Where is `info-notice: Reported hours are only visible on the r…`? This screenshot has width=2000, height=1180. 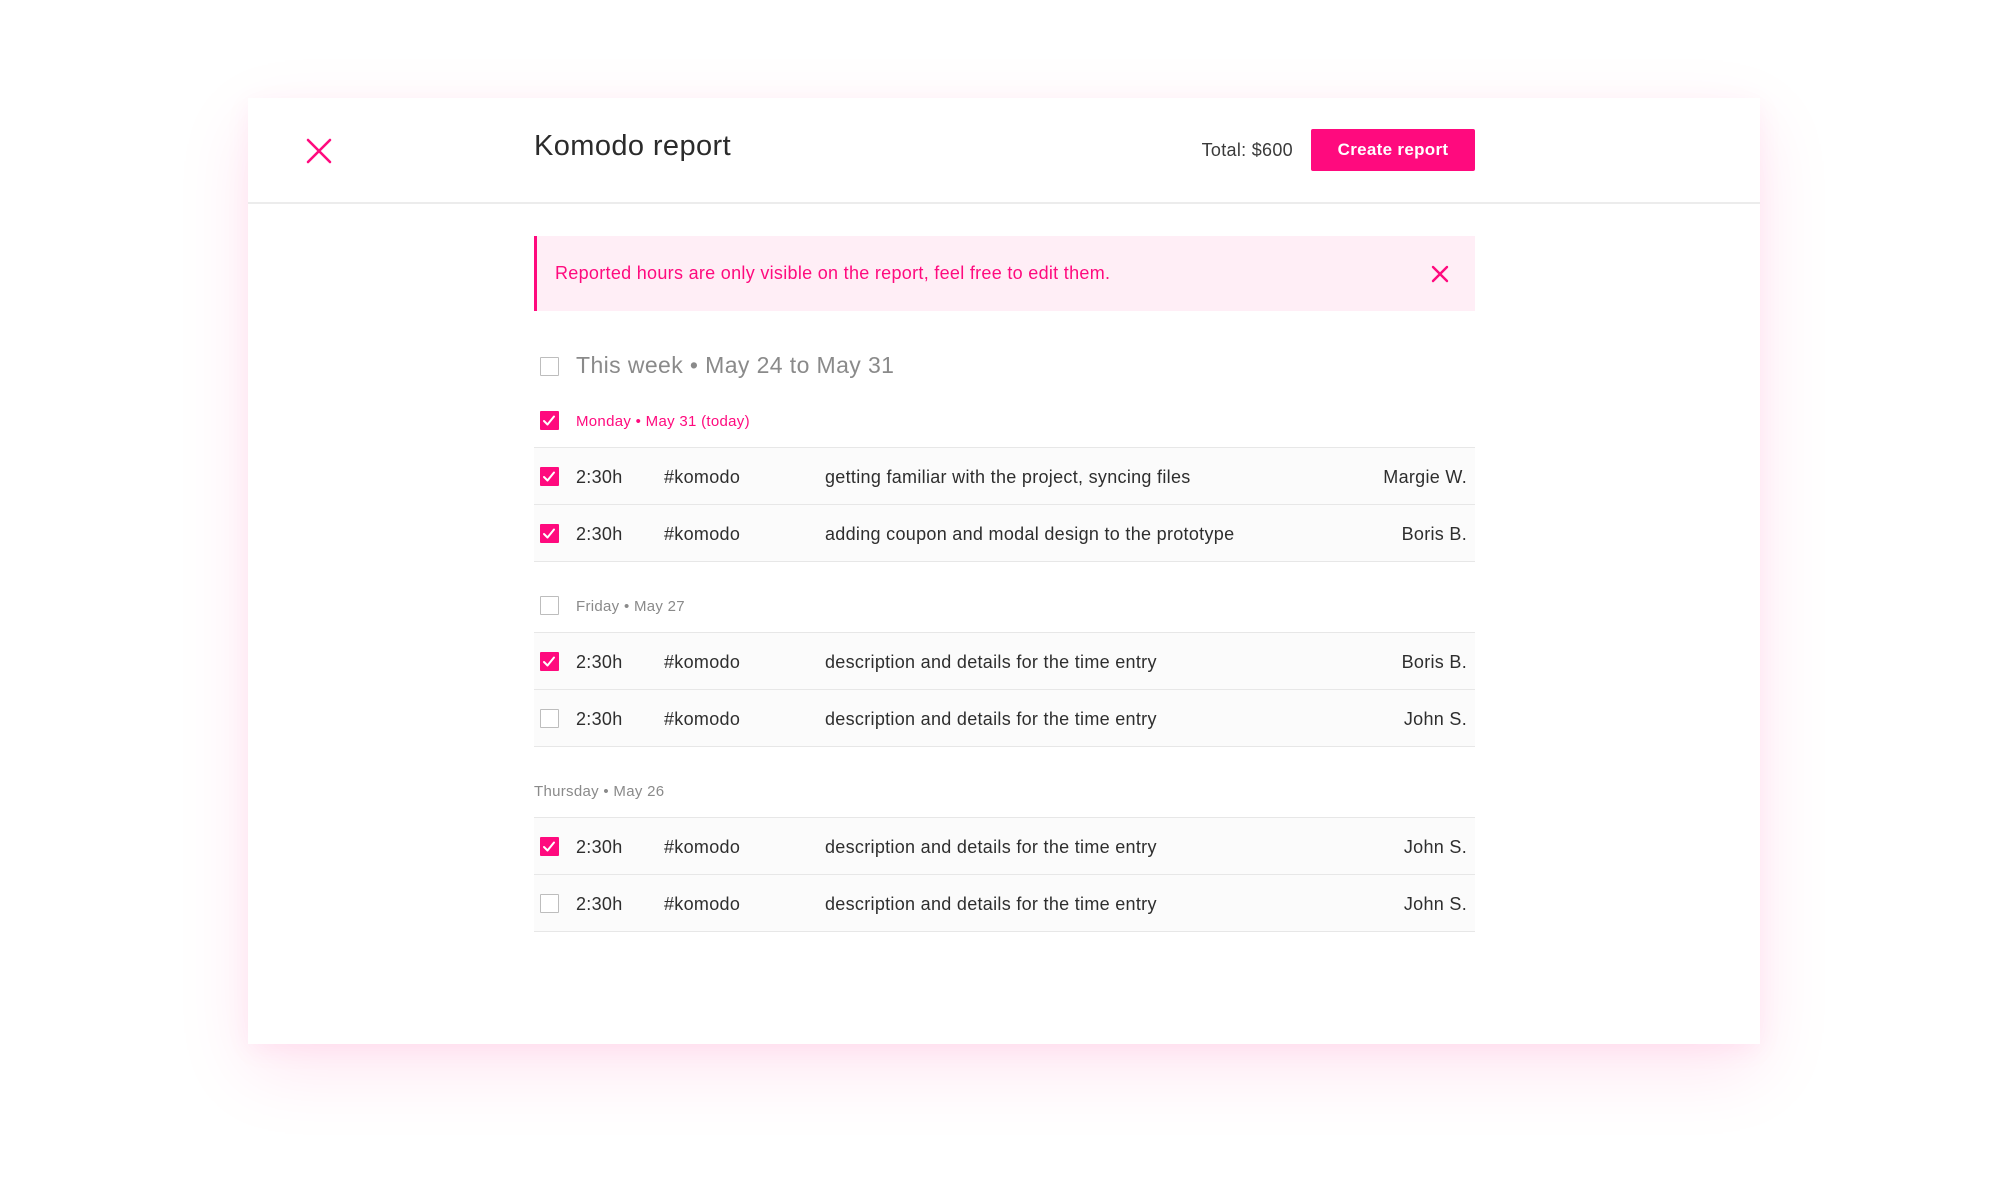
info-notice: Reported hours are only visible on the r… is located at coordinates (1004, 273).